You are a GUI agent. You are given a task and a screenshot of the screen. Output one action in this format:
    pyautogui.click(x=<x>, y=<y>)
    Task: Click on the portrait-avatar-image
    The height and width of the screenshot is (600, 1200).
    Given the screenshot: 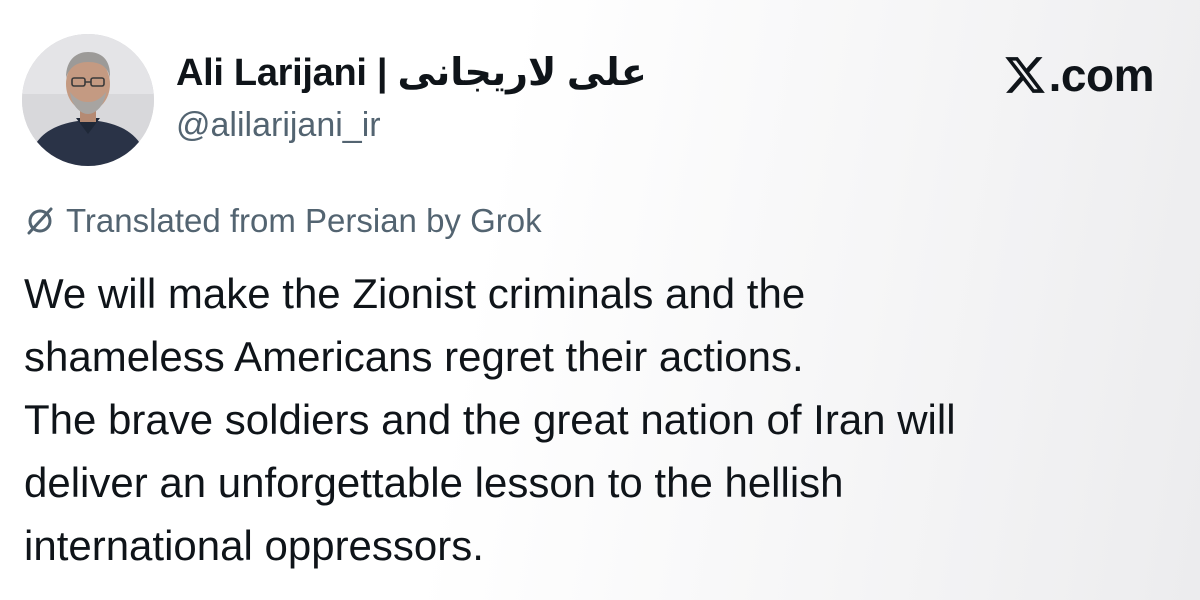 What is the action you would take?
    pyautogui.click(x=88, y=100)
    